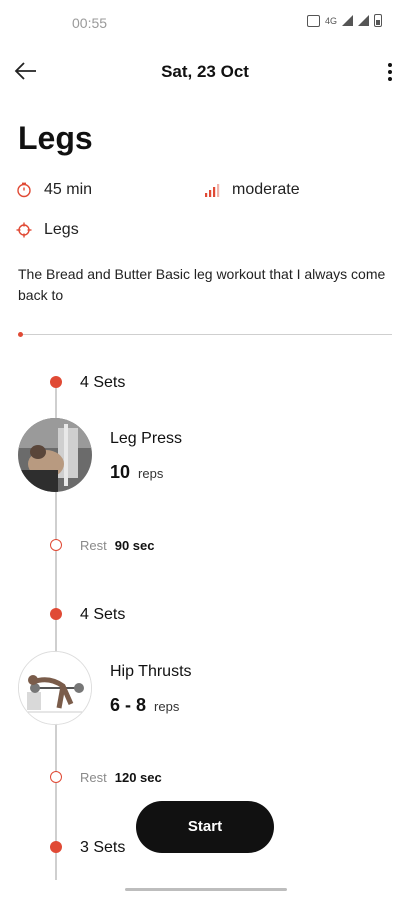 Image resolution: width=410 pixels, height=900 pixels. I want to click on reps-value: 6 - 8, so click(128, 705).